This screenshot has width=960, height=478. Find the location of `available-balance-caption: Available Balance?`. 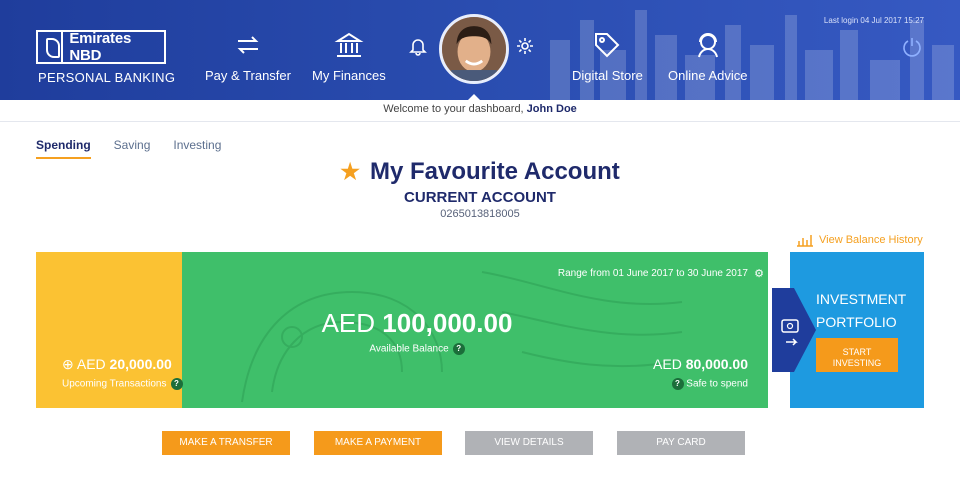

available-balance-caption: Available Balance? is located at coordinates (417, 349).